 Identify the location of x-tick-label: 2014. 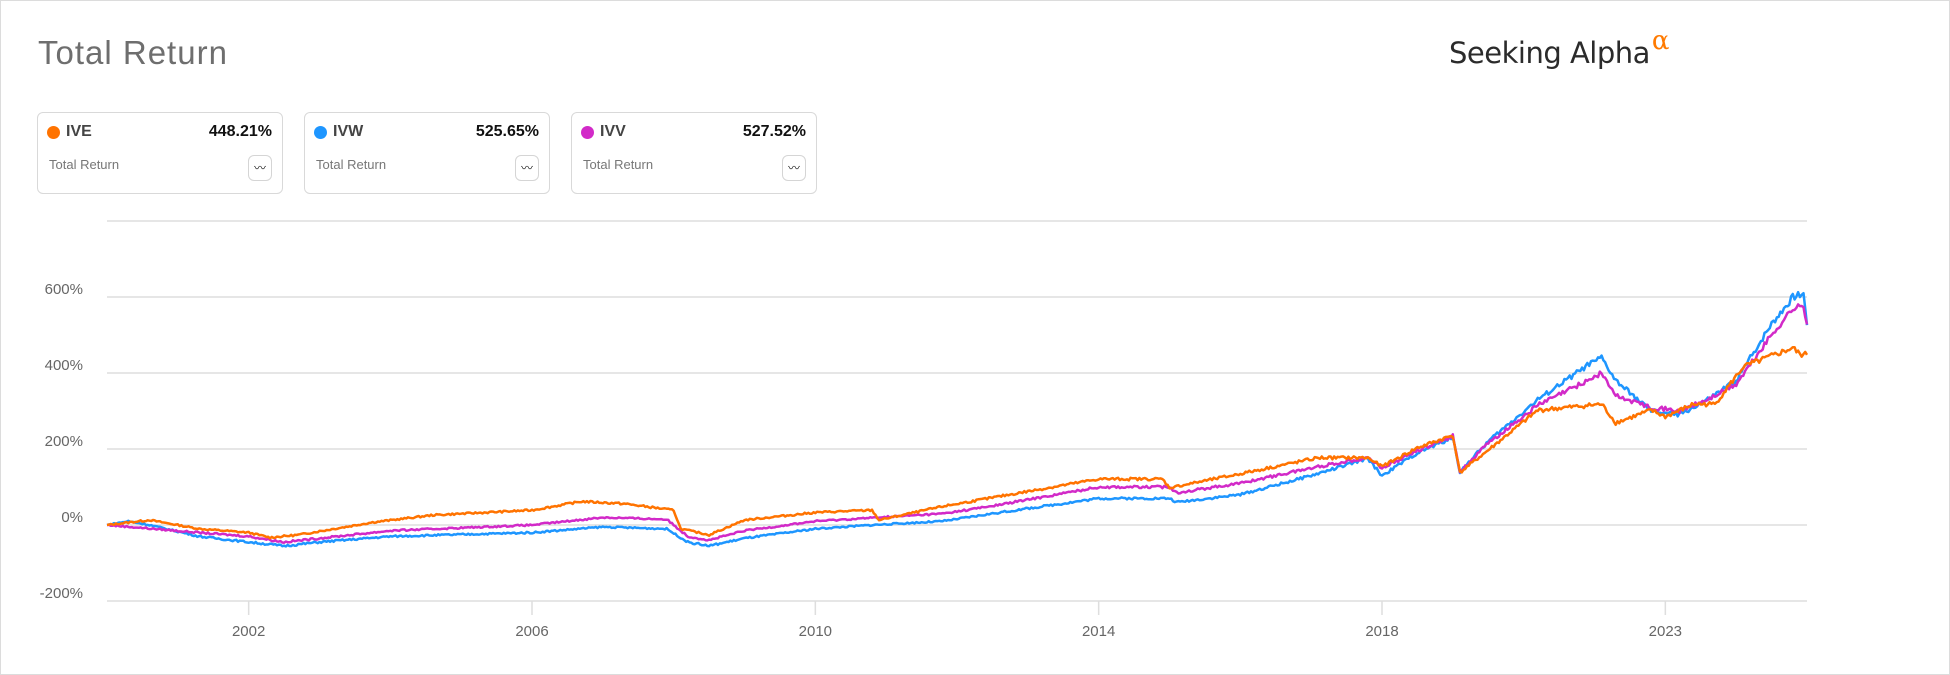
(1098, 631).